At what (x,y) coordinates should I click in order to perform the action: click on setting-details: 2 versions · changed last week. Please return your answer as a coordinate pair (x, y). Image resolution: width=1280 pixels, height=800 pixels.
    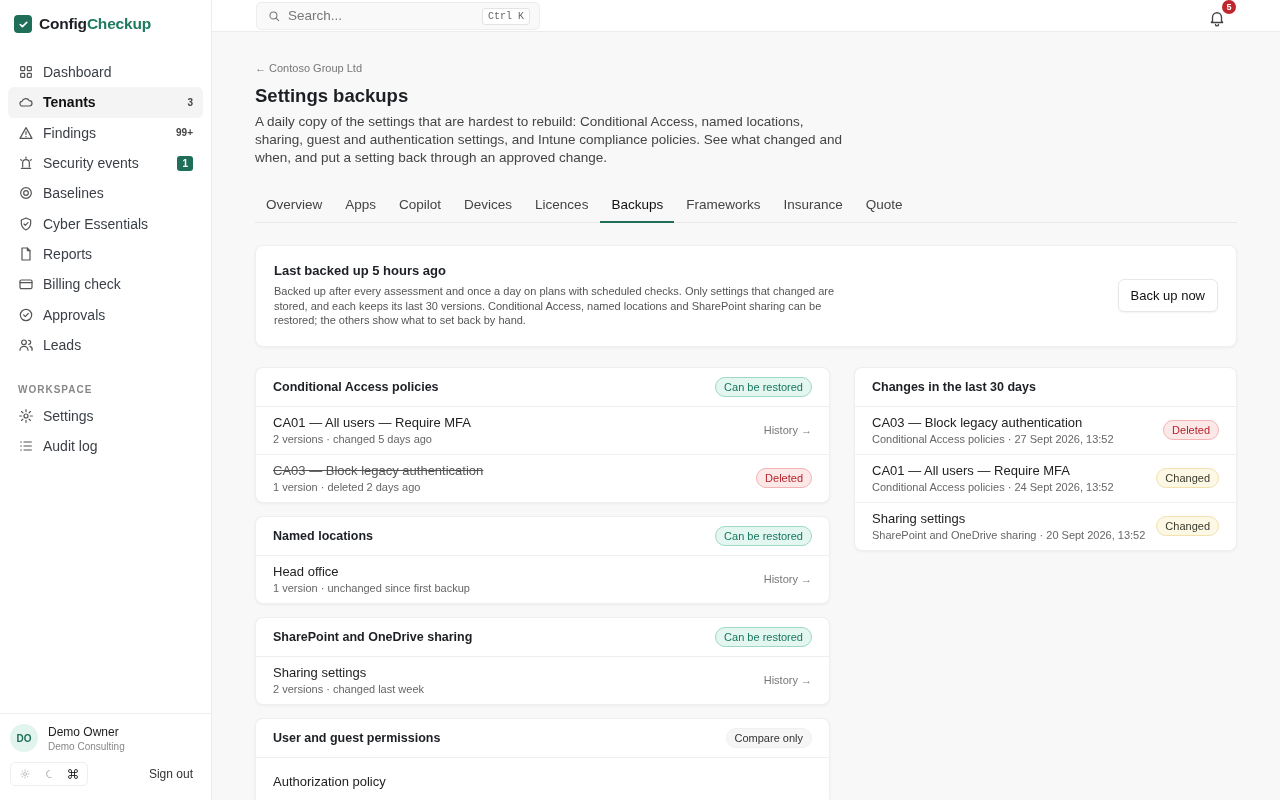
    Looking at the image, I should click on (349, 689).